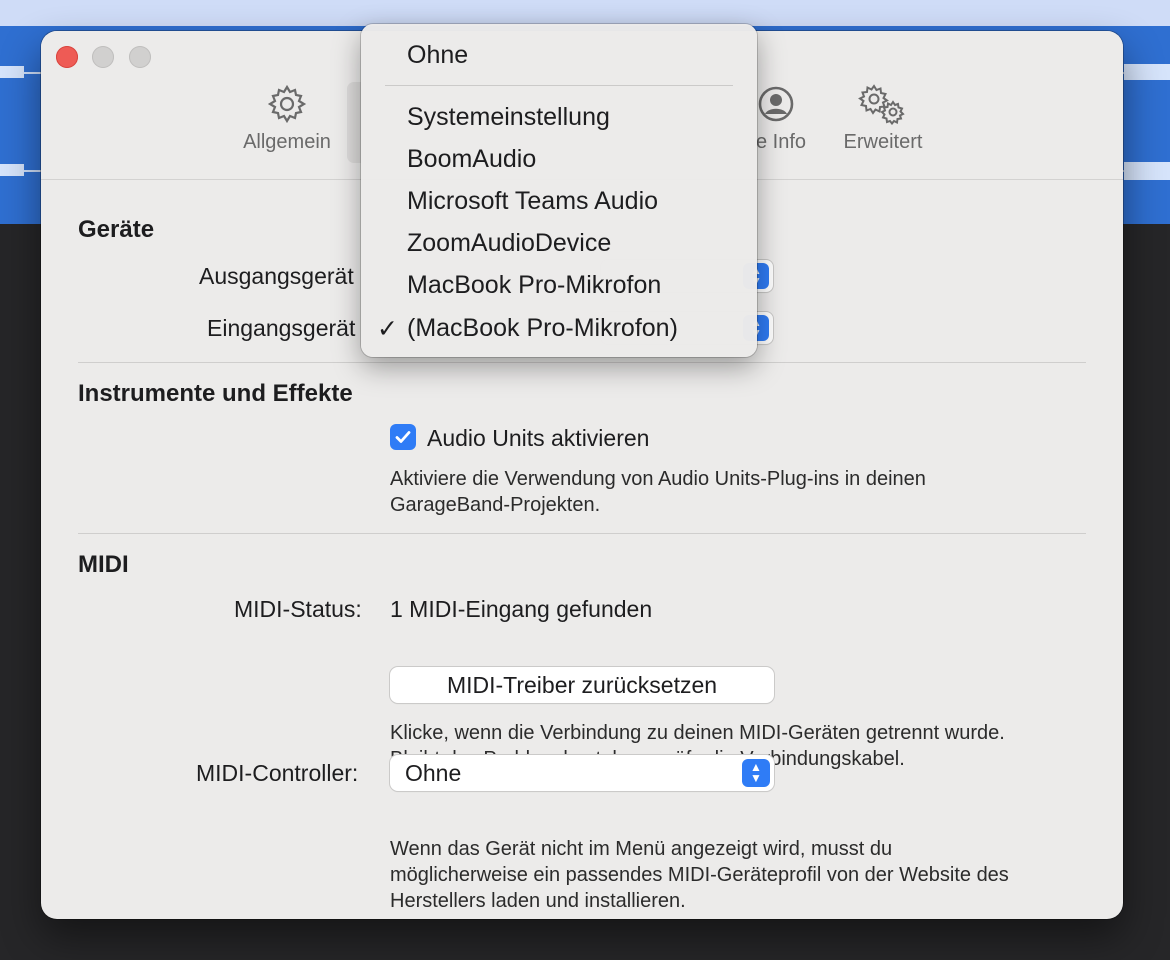 This screenshot has width=1170, height=960. What do you see at coordinates (534, 285) in the screenshot?
I see `menu-item-macbook-mic: MacBook Pro-Mikrofon` at bounding box center [534, 285].